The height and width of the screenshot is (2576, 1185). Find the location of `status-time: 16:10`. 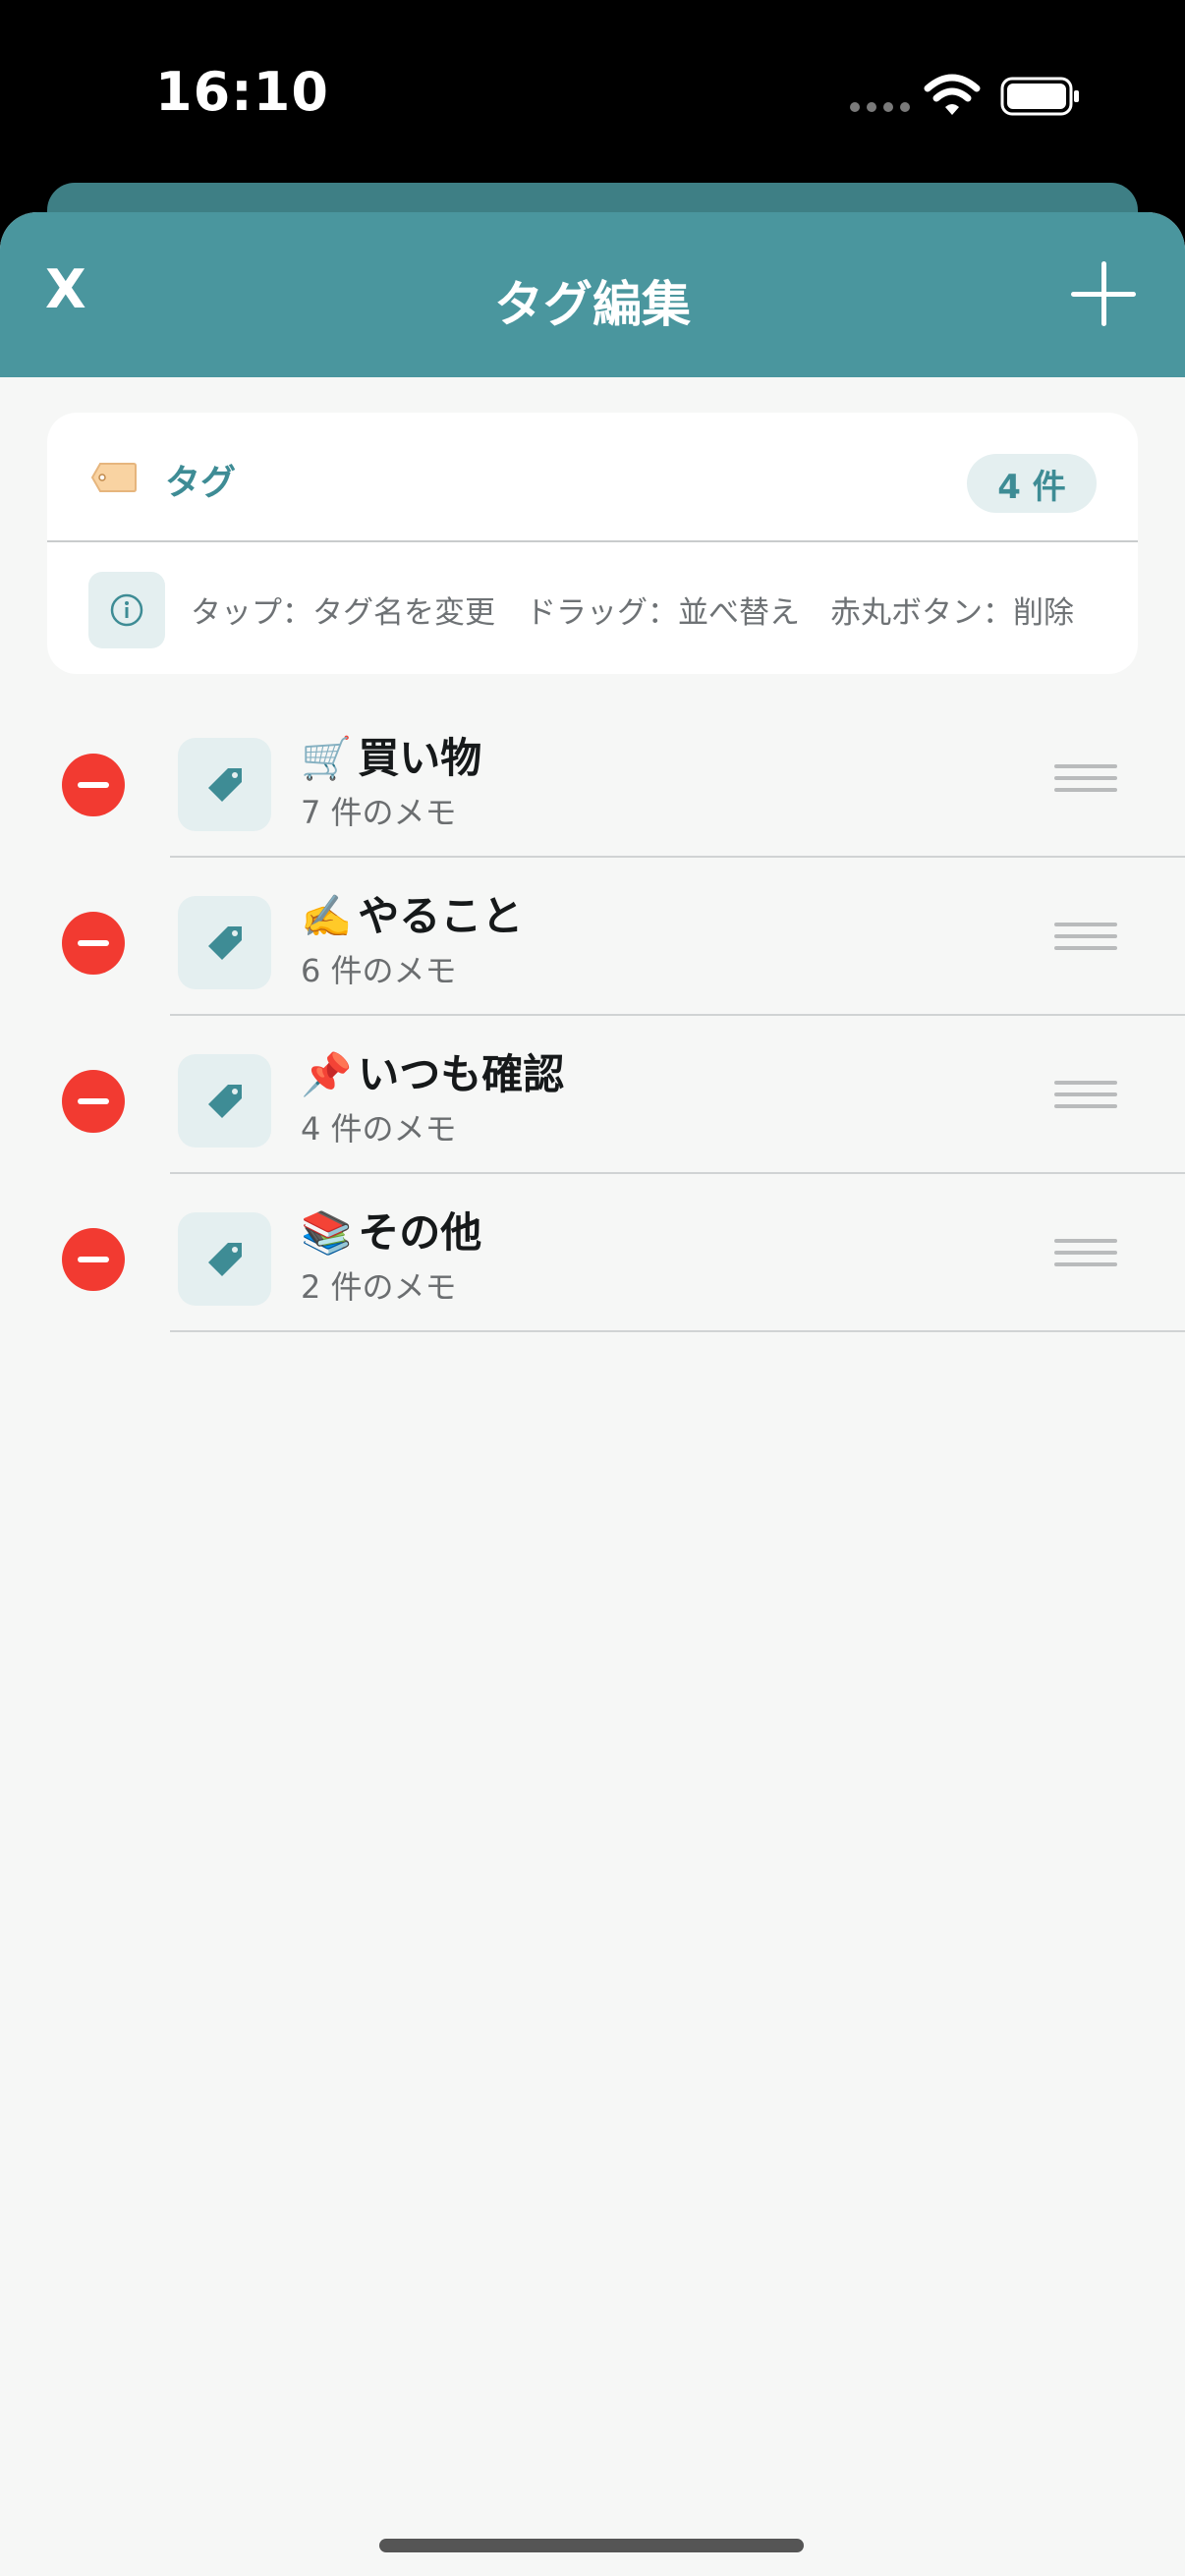

status-time: 16:10 is located at coordinates (242, 92).